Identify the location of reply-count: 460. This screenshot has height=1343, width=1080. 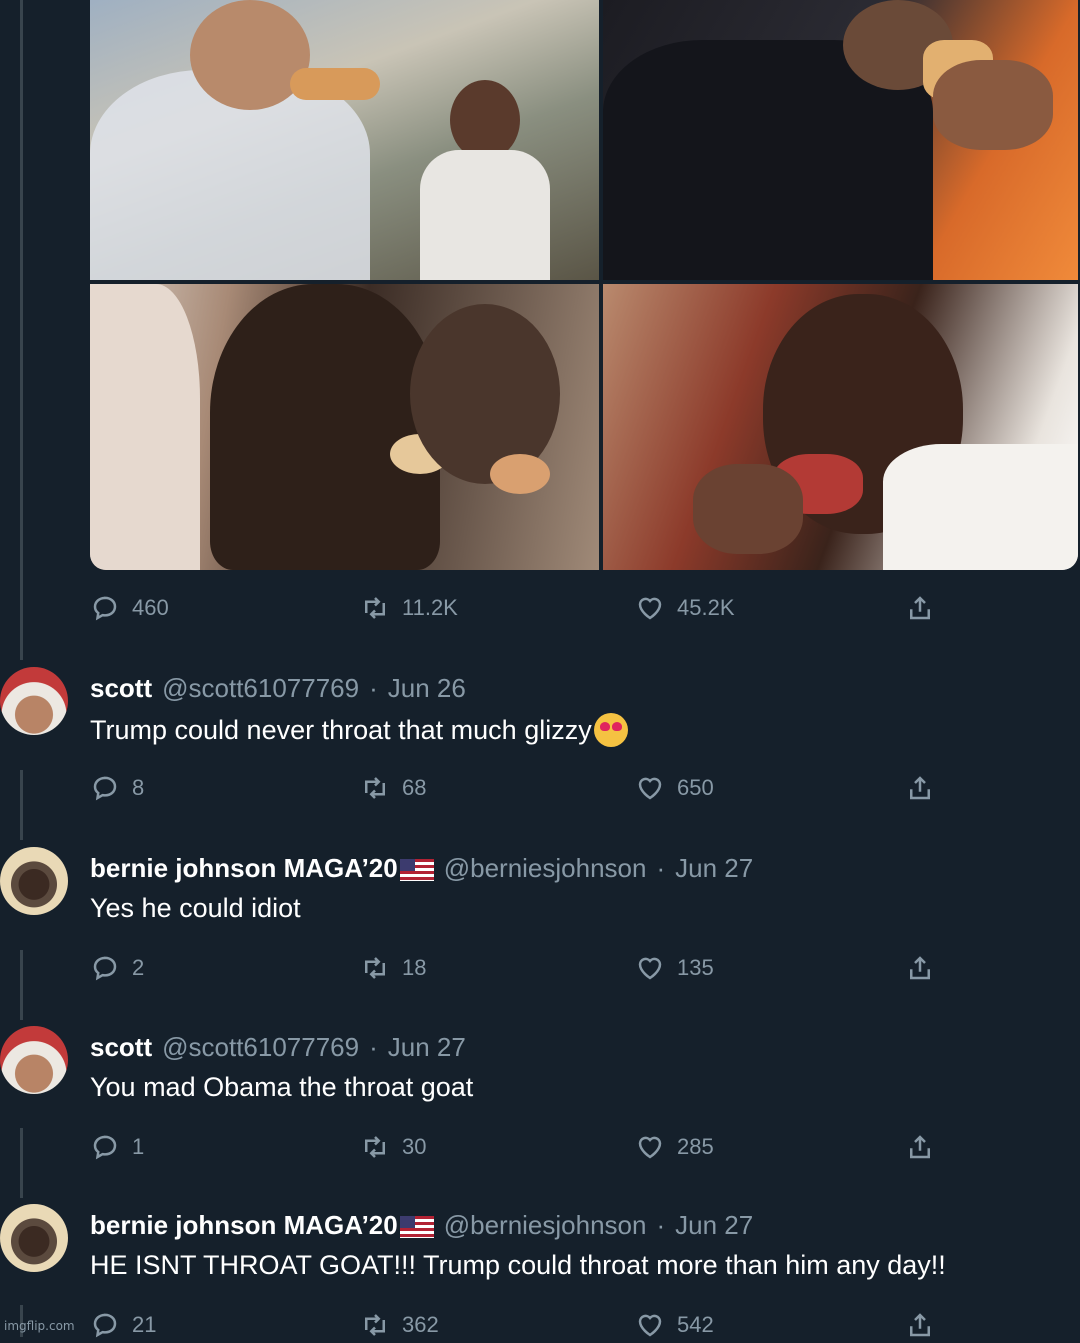
(150, 607).